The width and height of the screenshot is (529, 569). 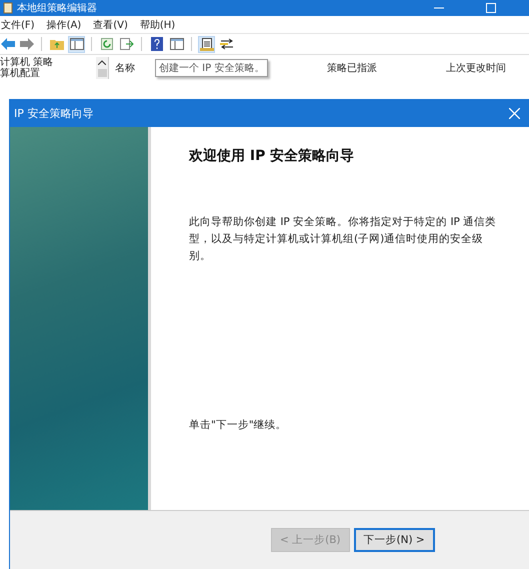 What do you see at coordinates (127, 44) in the screenshot?
I see `export-icon` at bounding box center [127, 44].